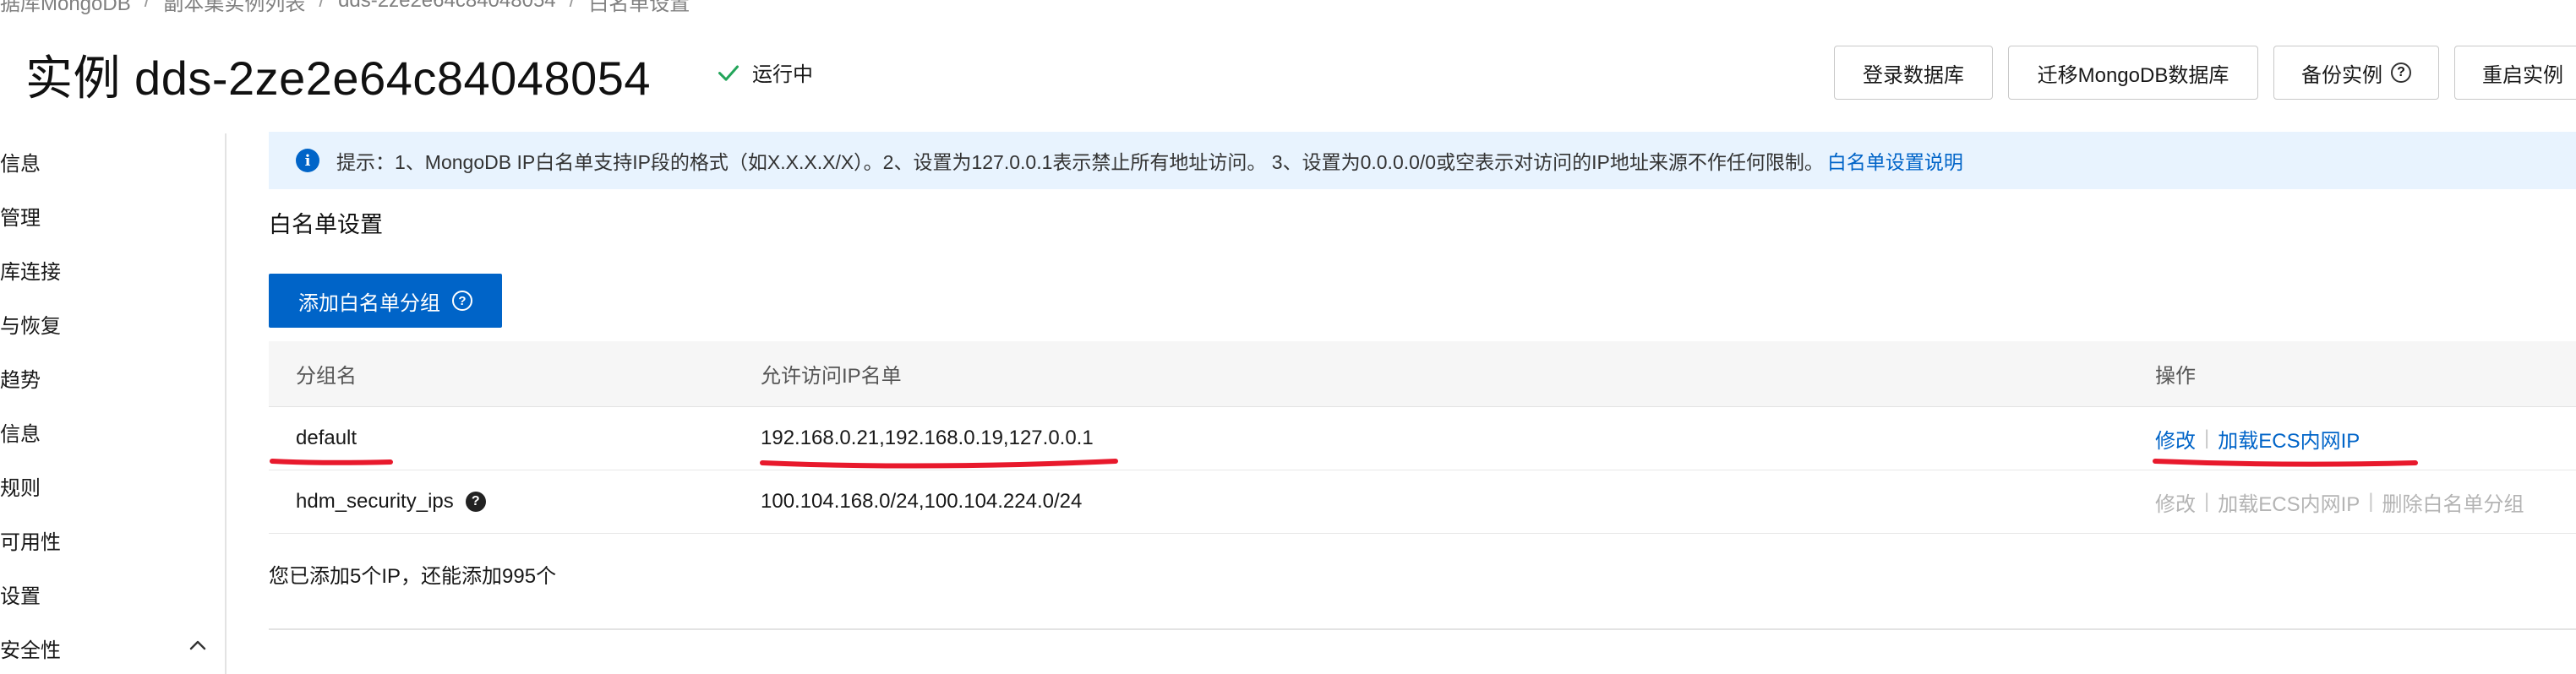 The image size is (2576, 674). Describe the element at coordinates (2133, 73) in the screenshot. I see `migrate-mongodb-button: 迁移MongoDB数据库` at that location.